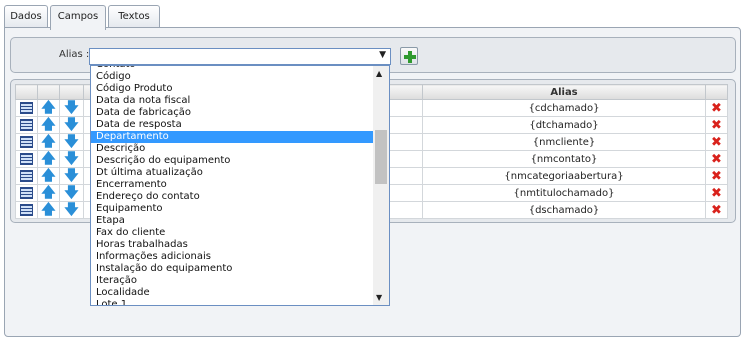 Image resolution: width=743 pixels, height=341 pixels. What do you see at coordinates (564, 176) in the screenshot?
I see `alias-cell: {nmcategoriaabertura}` at bounding box center [564, 176].